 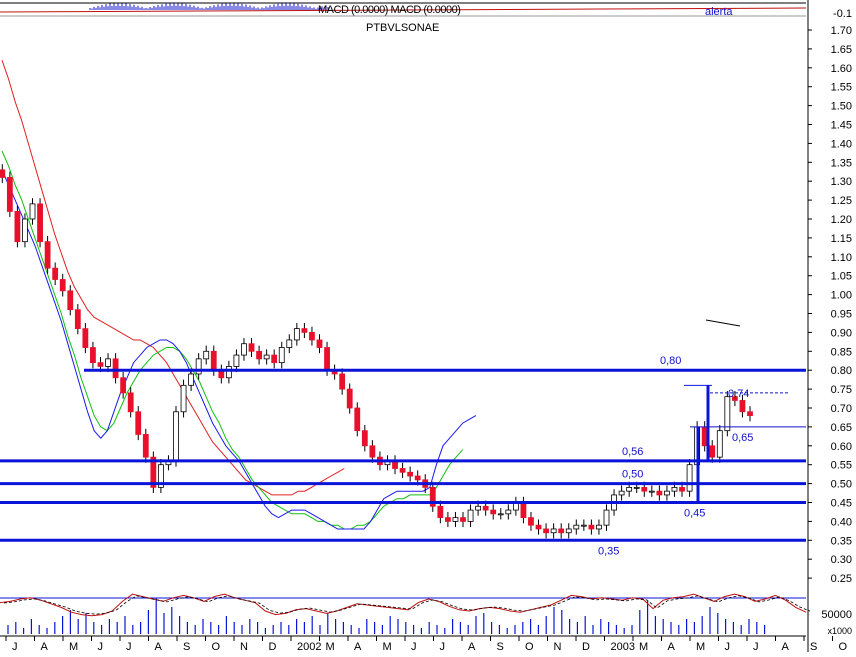 I want to click on y-tick-label: 1.30, so click(x=841, y=182).